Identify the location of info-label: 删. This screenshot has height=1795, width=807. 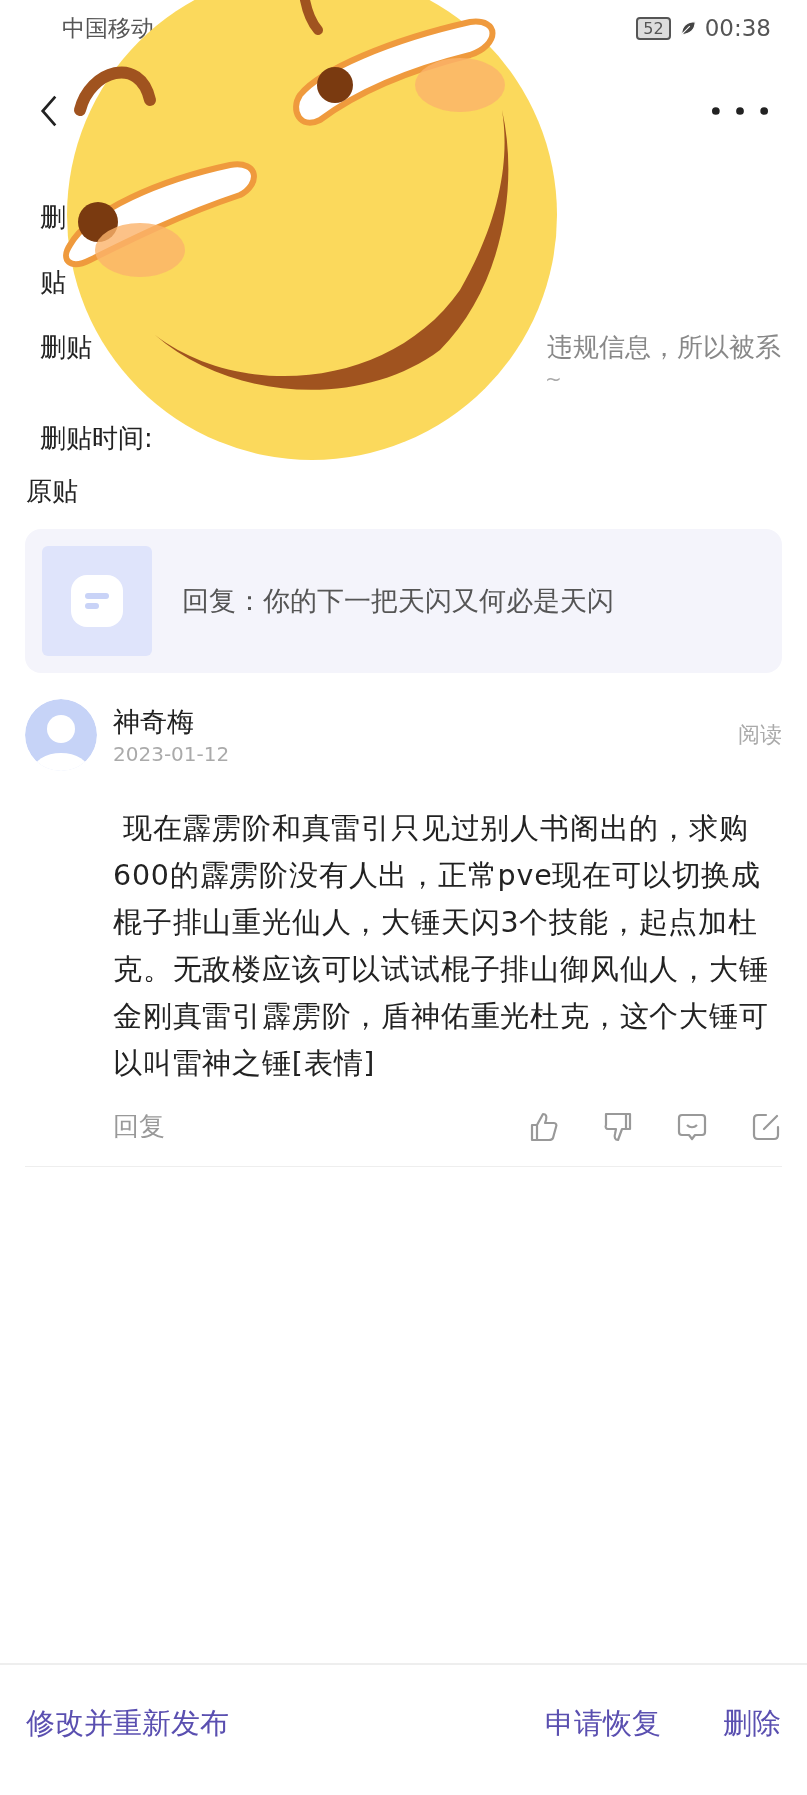
(53, 217).